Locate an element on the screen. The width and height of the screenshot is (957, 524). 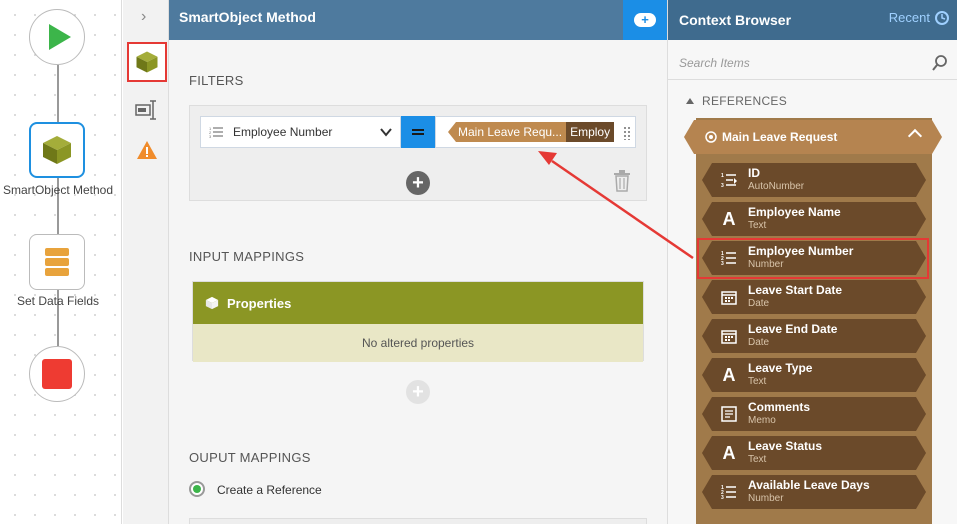
reference-icon is located at coordinates (711, 137).